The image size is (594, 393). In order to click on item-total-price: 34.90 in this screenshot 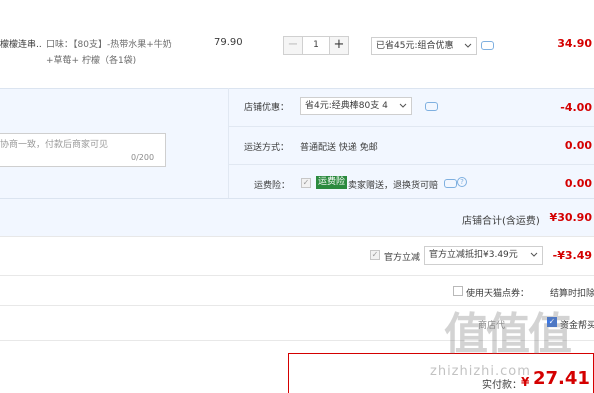, I will do `click(574, 43)`.